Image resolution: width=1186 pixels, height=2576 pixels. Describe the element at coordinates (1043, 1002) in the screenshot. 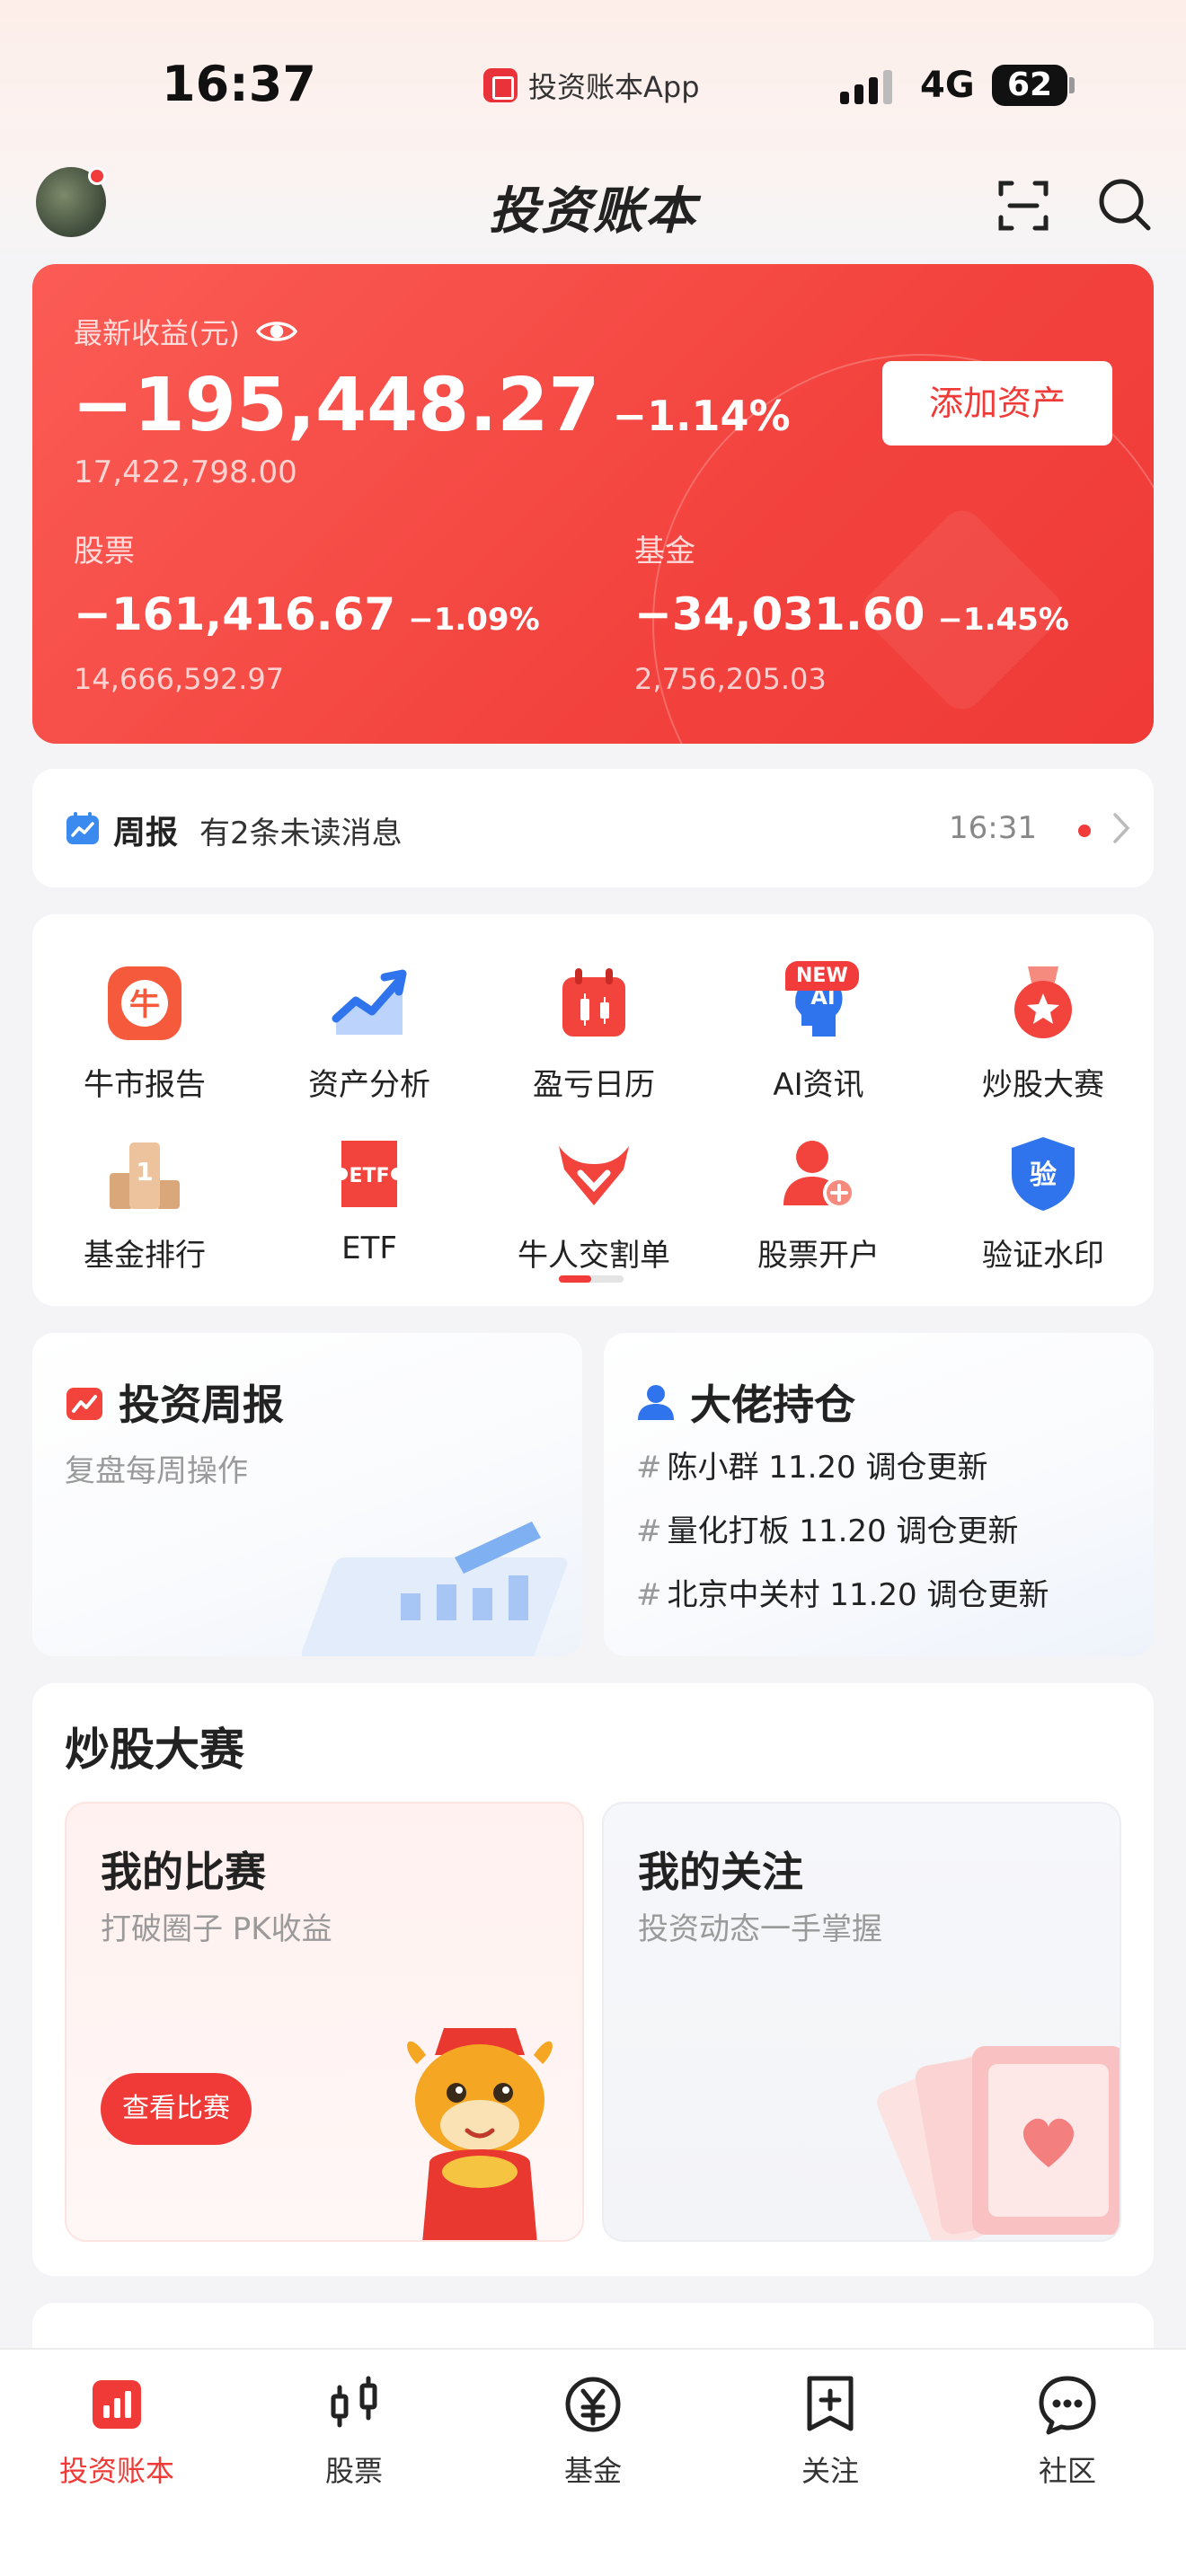

I see `contest-medal-icon` at that location.